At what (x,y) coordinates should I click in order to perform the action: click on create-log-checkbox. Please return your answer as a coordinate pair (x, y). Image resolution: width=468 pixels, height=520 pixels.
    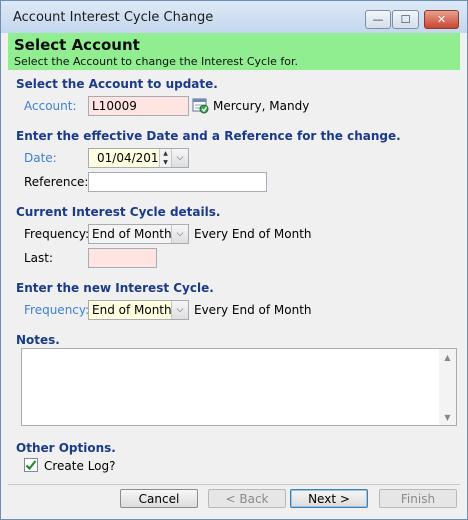
    Looking at the image, I should click on (31, 465).